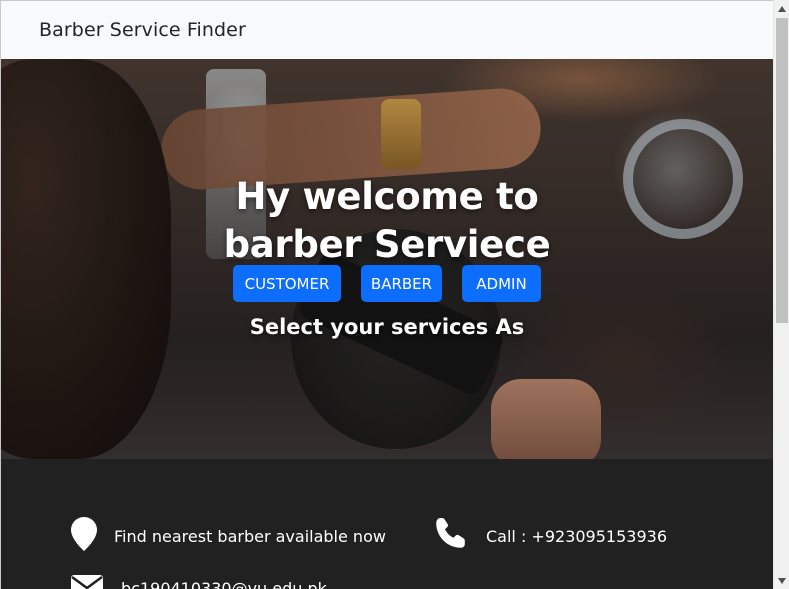 This screenshot has height=589, width=789. I want to click on envelope-icon, so click(87, 582).